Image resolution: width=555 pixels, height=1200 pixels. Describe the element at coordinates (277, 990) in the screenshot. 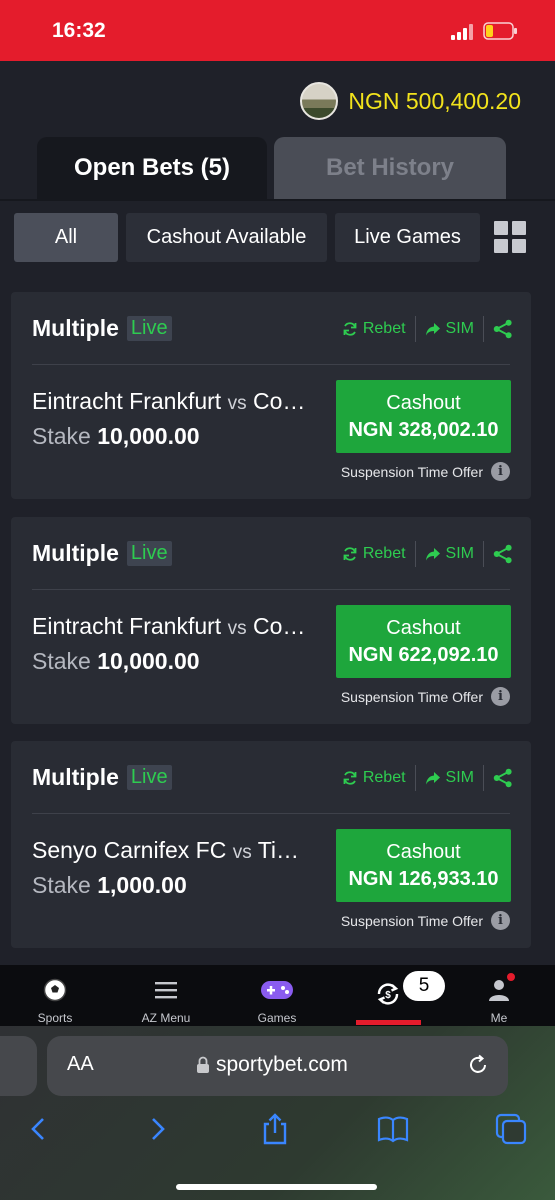

I see `gamepad-icon` at that location.